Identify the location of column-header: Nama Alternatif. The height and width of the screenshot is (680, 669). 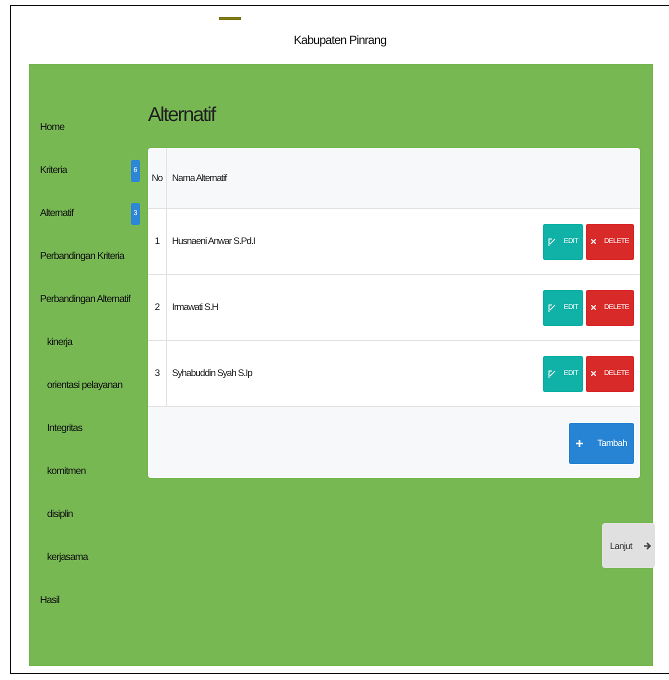
(199, 178).